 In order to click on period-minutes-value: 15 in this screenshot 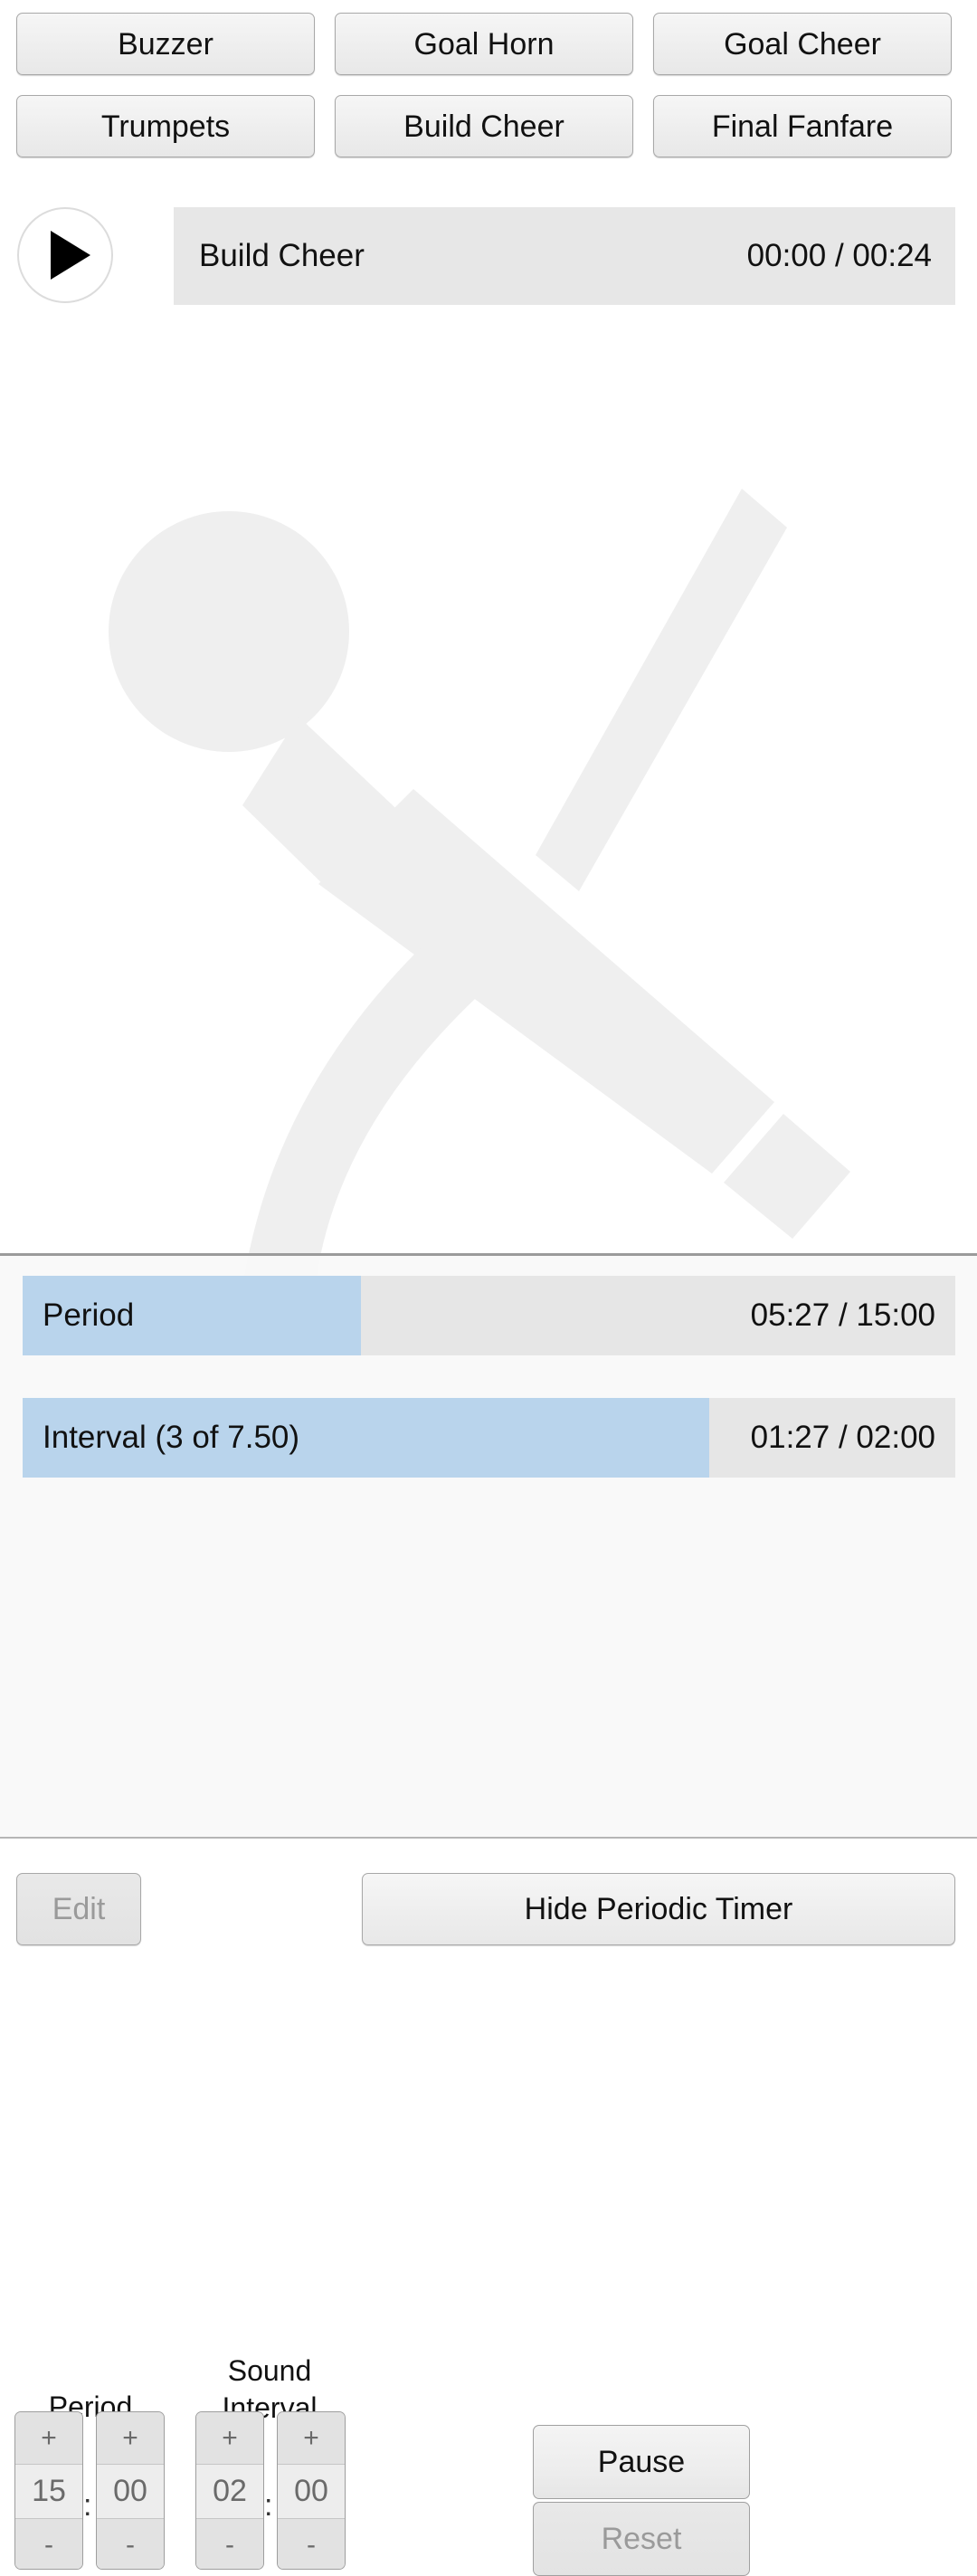, I will do `click(48, 2491)`.